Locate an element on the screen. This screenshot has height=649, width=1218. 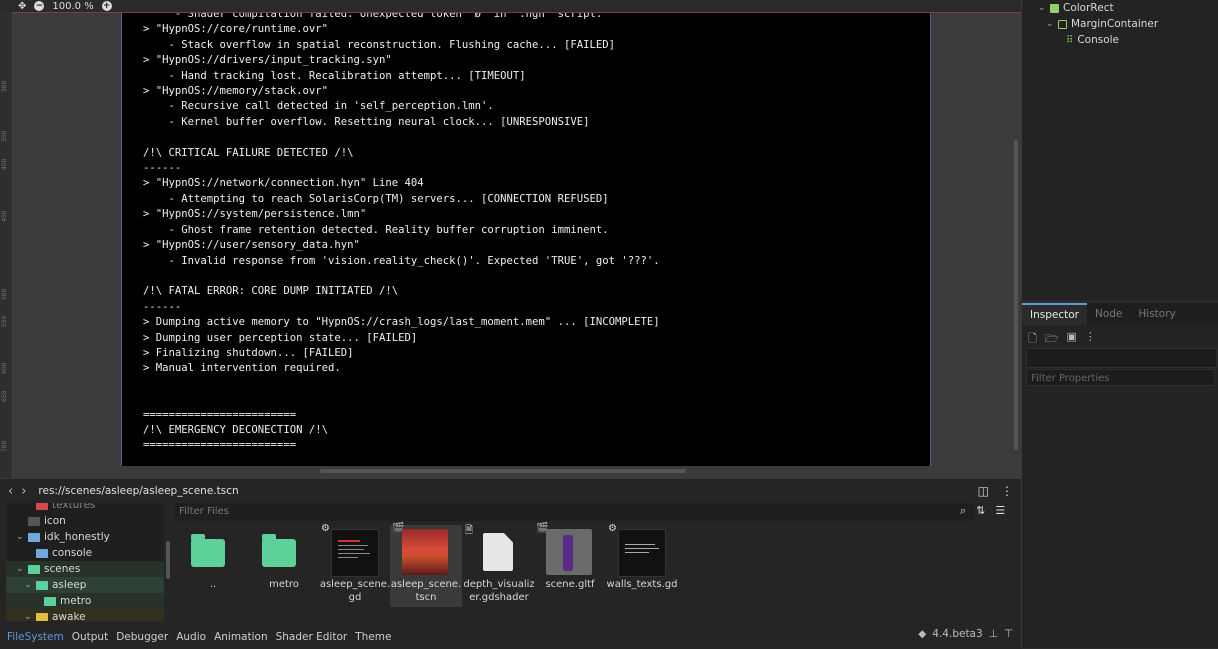
open-folder-icon: 🗁 is located at coordinates (1052, 339).